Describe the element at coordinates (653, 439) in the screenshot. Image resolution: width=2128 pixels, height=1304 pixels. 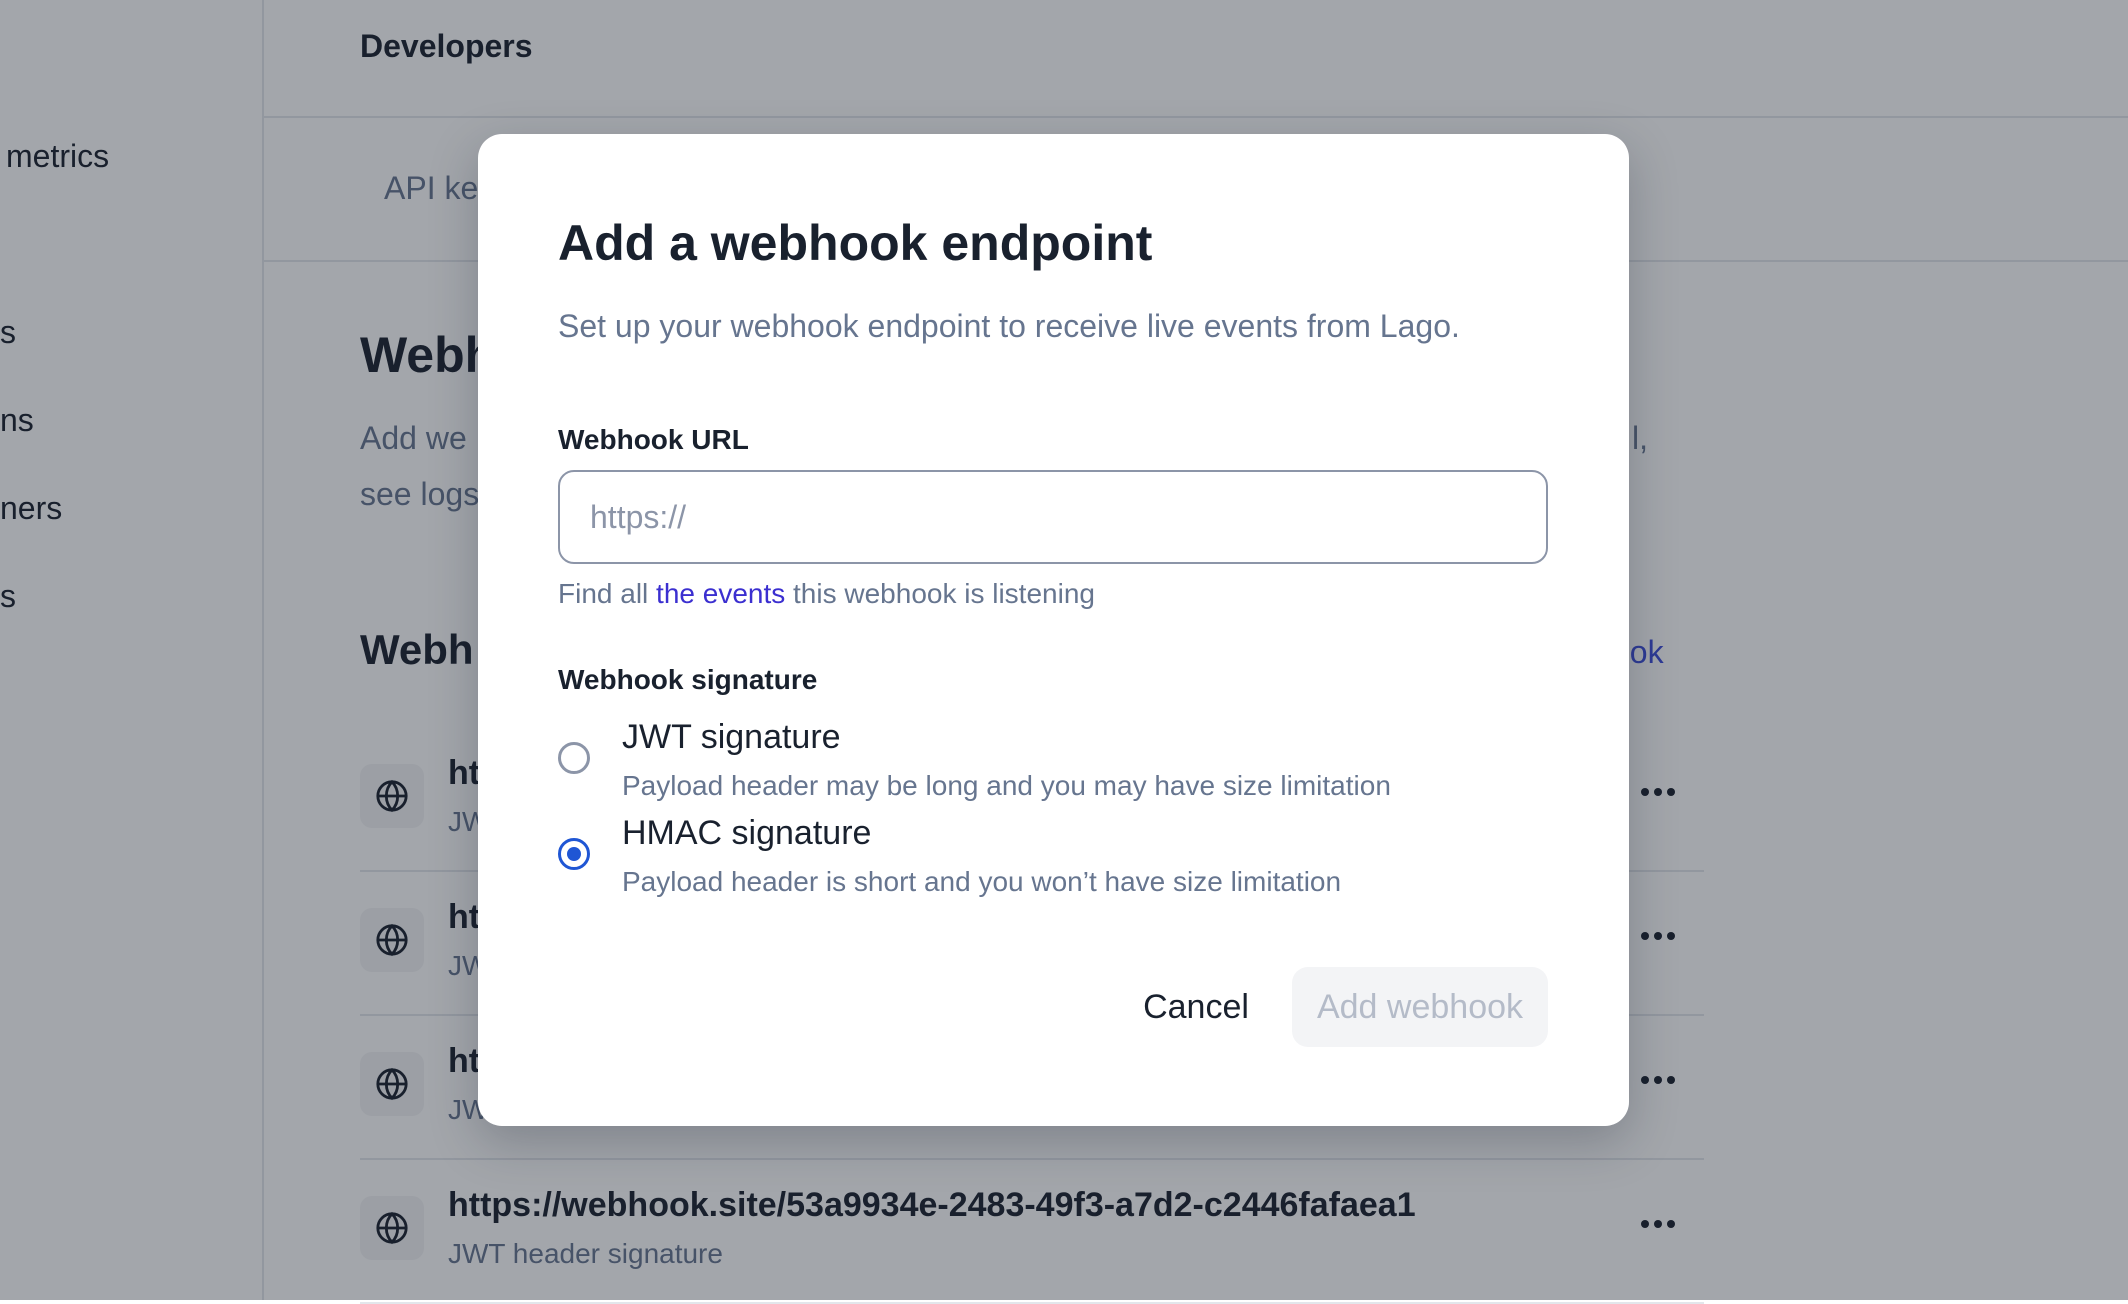
I see `webhook-url-label: Webhook URL` at that location.